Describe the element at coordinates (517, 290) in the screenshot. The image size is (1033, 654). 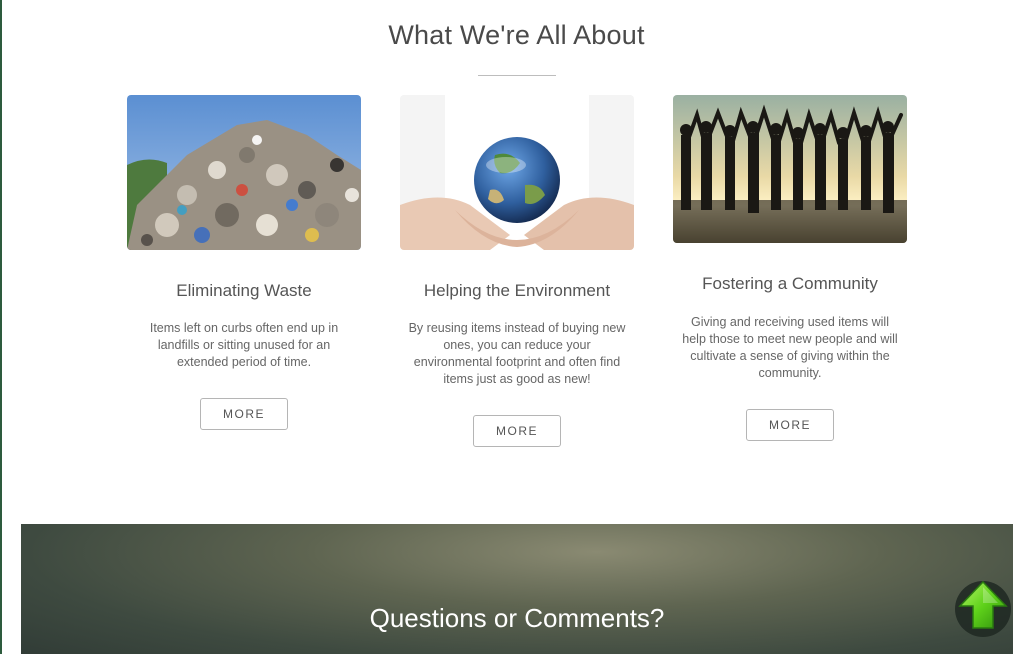
I see `card-title: Helping the Environment` at that location.